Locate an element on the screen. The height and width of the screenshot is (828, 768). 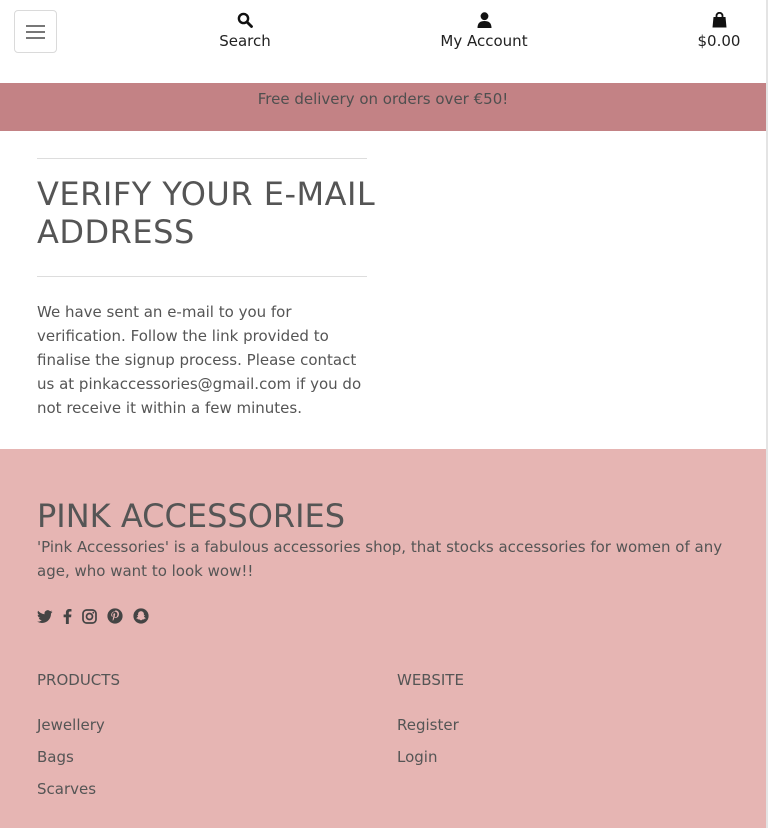
products-column: PRODUCTS Jewellery Bags Scarves is located at coordinates (78, 741).